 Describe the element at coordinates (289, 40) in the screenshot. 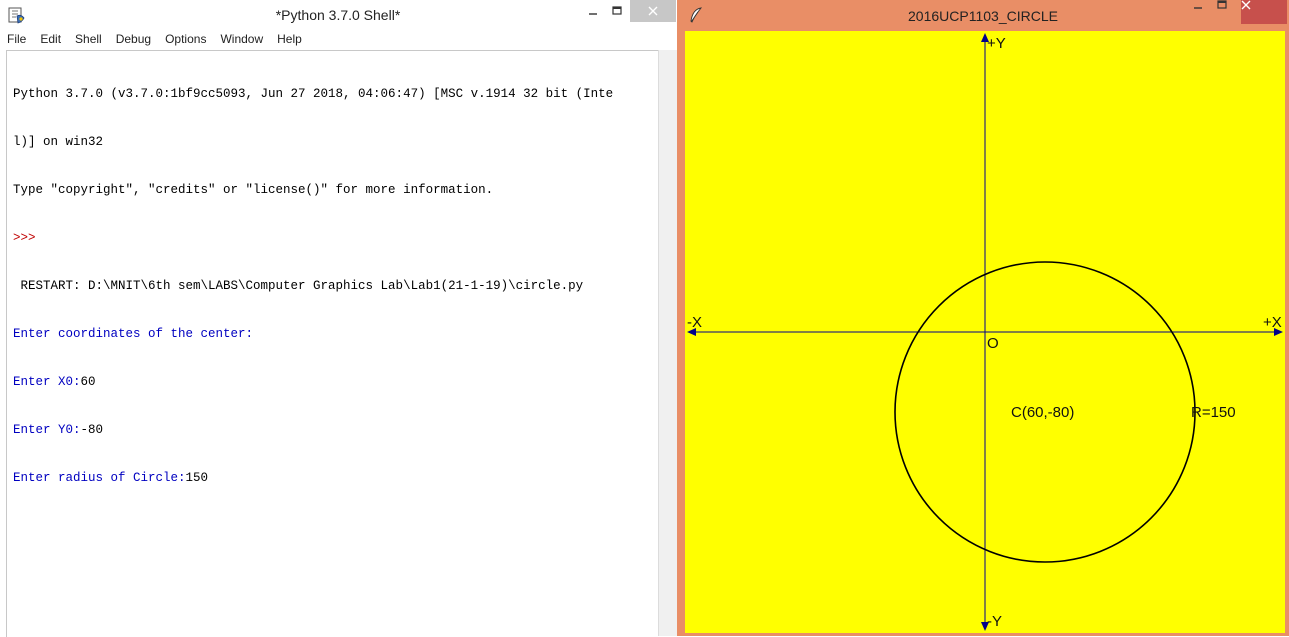

I see `menu-help: Help` at that location.